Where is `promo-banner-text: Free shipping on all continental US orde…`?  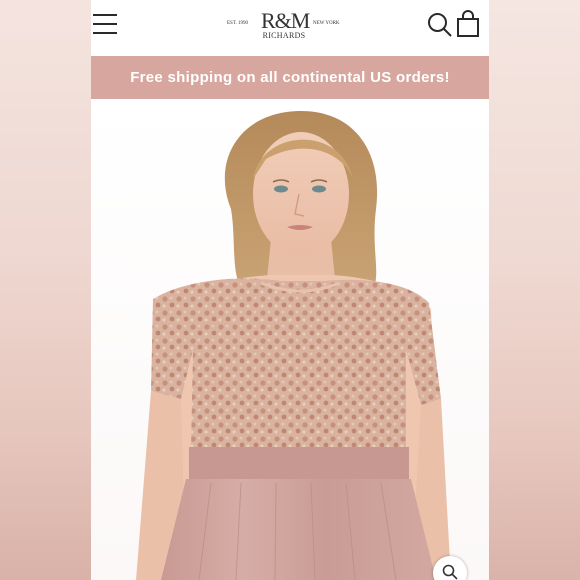
promo-banner-text: Free shipping on all continental US orde… is located at coordinates (290, 77).